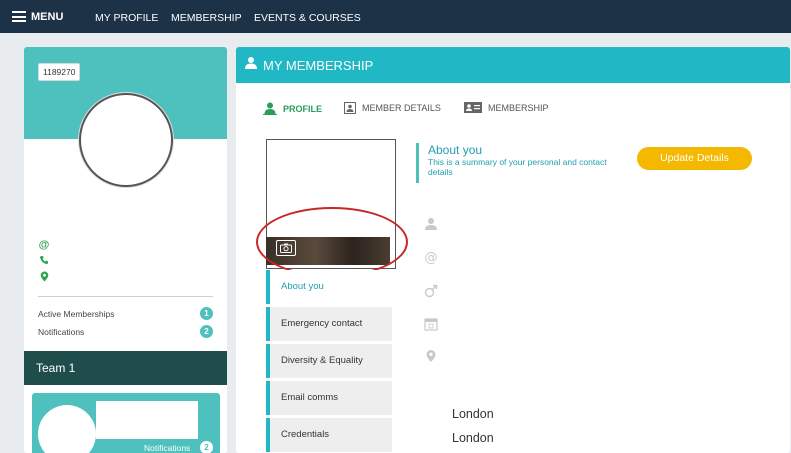 The image size is (791, 453). What do you see at coordinates (303, 108) in the screenshot?
I see `tab-profile-label: PROFILE` at bounding box center [303, 108].